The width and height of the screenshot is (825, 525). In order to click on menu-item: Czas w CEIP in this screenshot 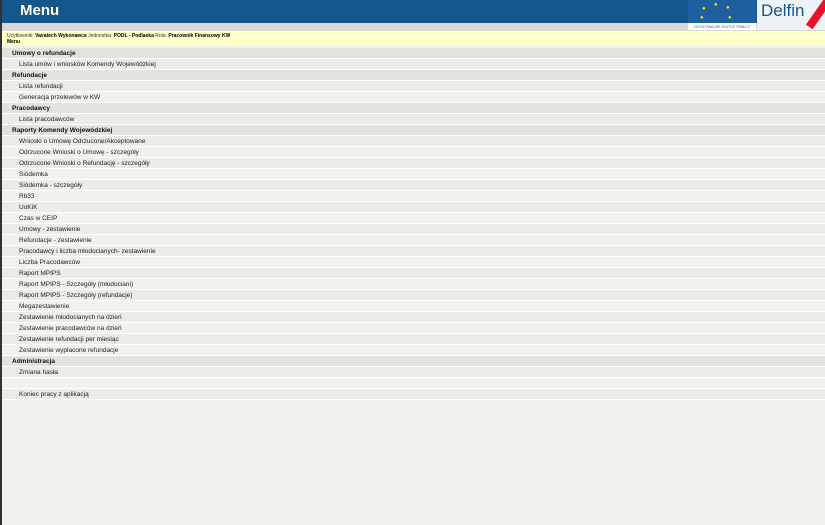, I will do `click(413, 218)`.